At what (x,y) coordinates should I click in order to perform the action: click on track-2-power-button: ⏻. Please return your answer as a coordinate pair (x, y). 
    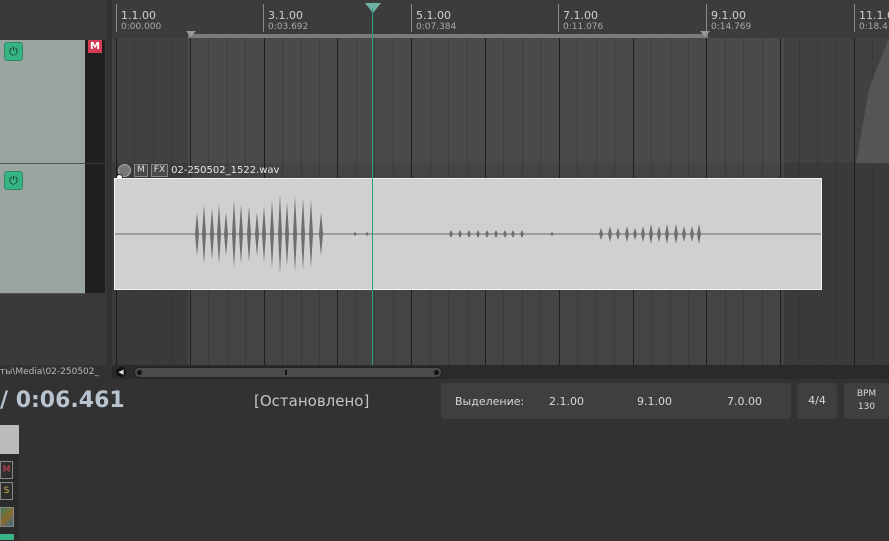
    Looking at the image, I should click on (13, 180).